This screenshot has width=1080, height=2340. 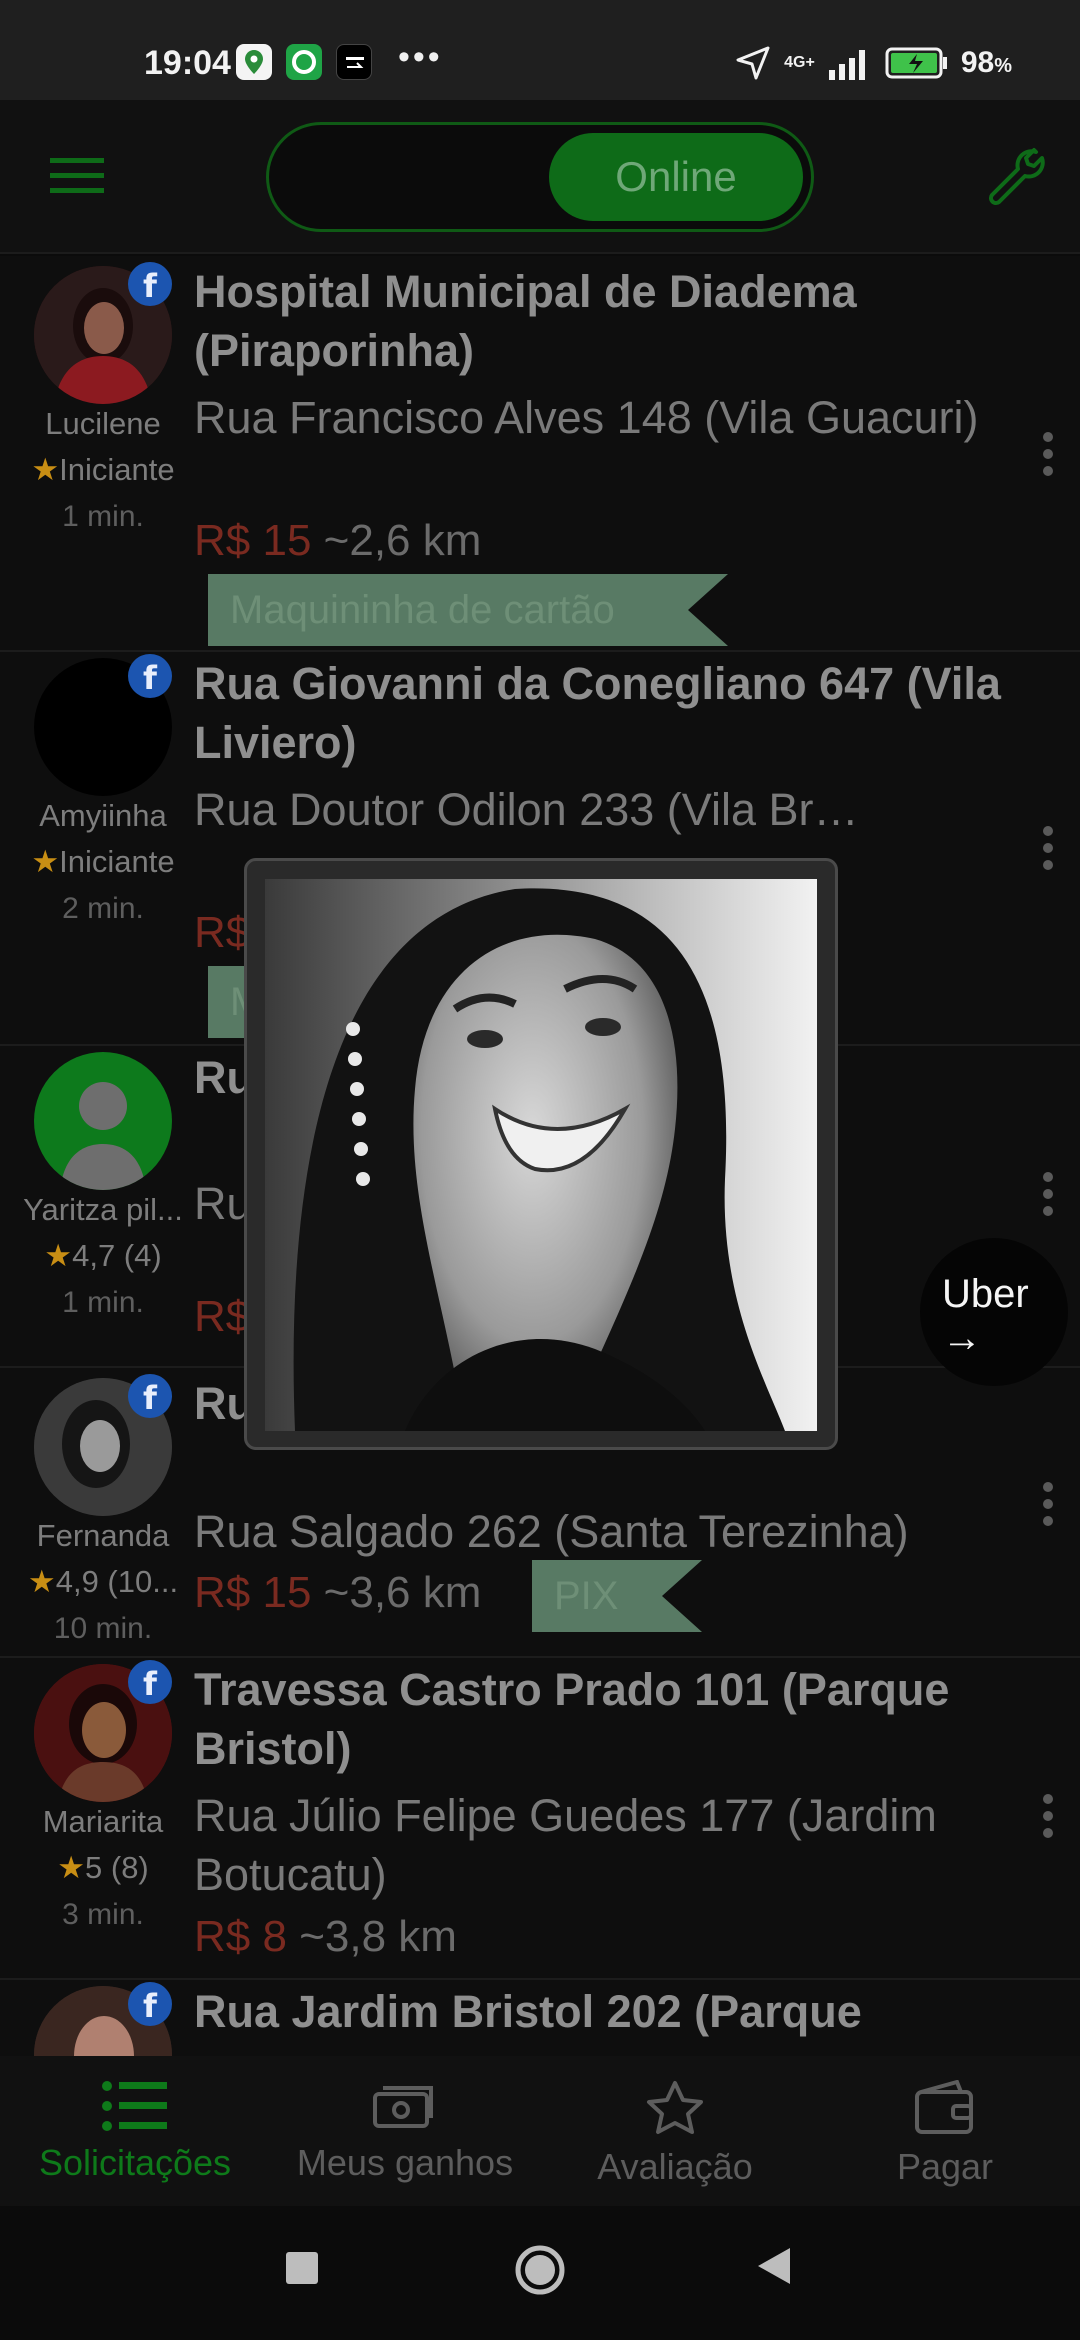 I want to click on request-time: 2 min., so click(x=103, y=908).